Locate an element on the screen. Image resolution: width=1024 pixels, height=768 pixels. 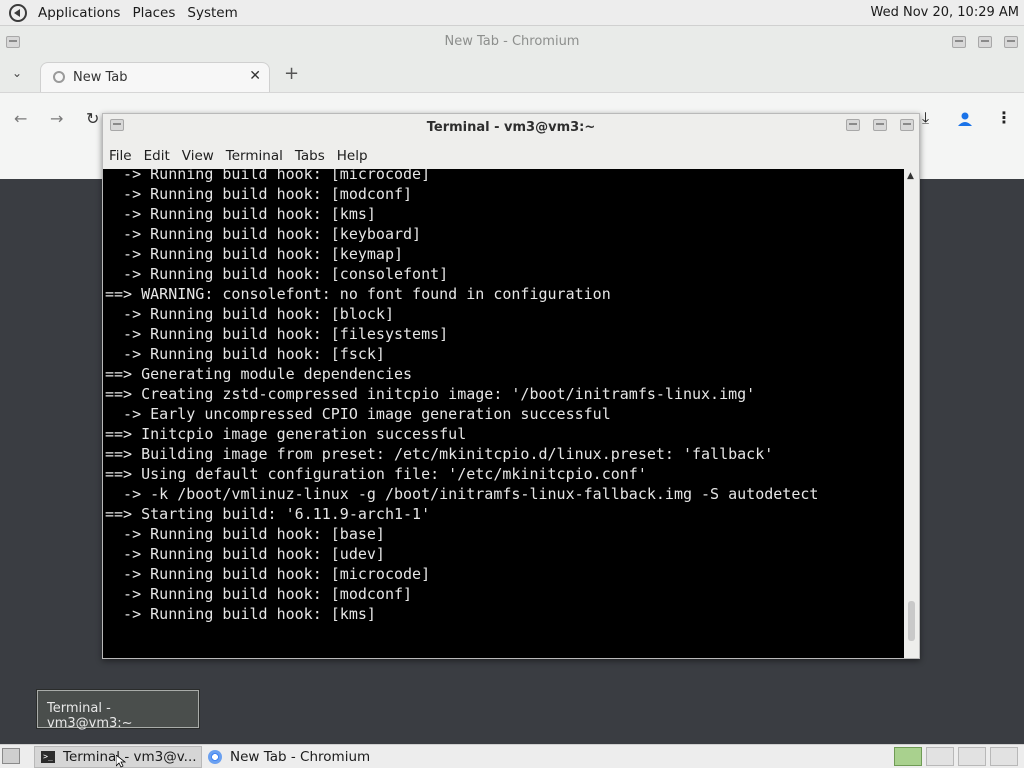
terminal-window-title: Terminal - vm3@vm3:~ is located at coordinates (511, 127).